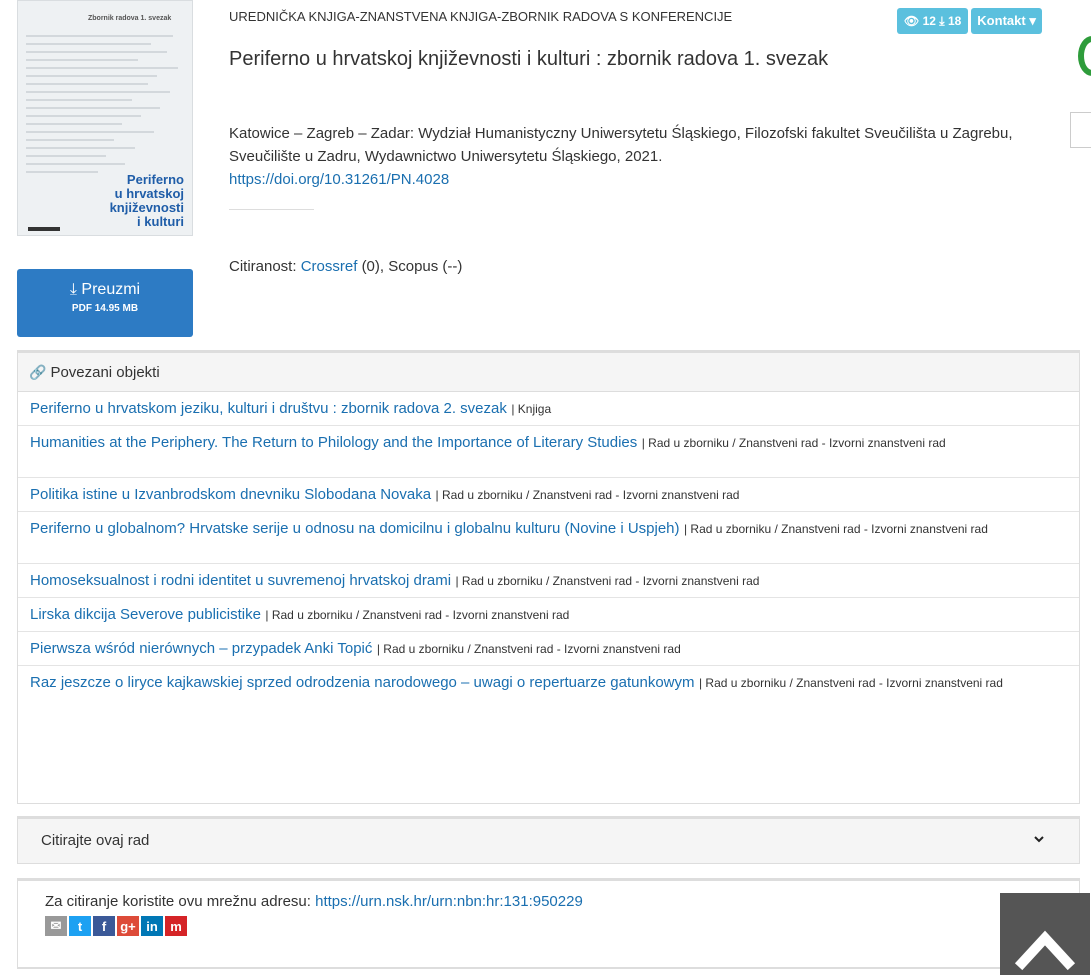  Describe the element at coordinates (73, 289) in the screenshot. I see `download-icon: ⤓` at that location.